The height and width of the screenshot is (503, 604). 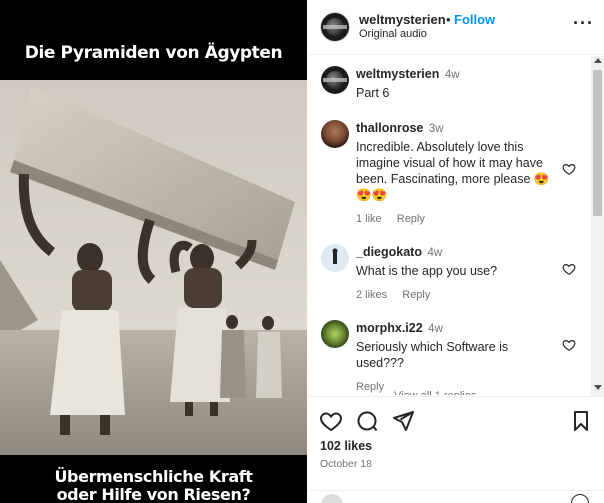 What do you see at coordinates (335, 27) in the screenshot?
I see `author-avatar` at bounding box center [335, 27].